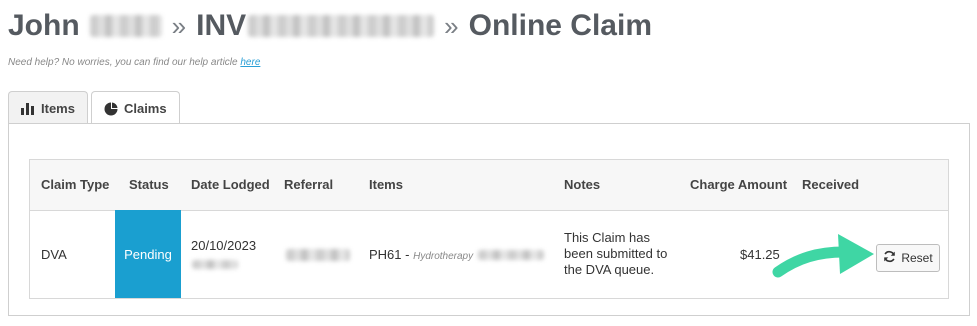 Image resolution: width=977 pixels, height=326 pixels. Describe the element at coordinates (149, 184) in the screenshot. I see `column-header-status: Status` at that location.